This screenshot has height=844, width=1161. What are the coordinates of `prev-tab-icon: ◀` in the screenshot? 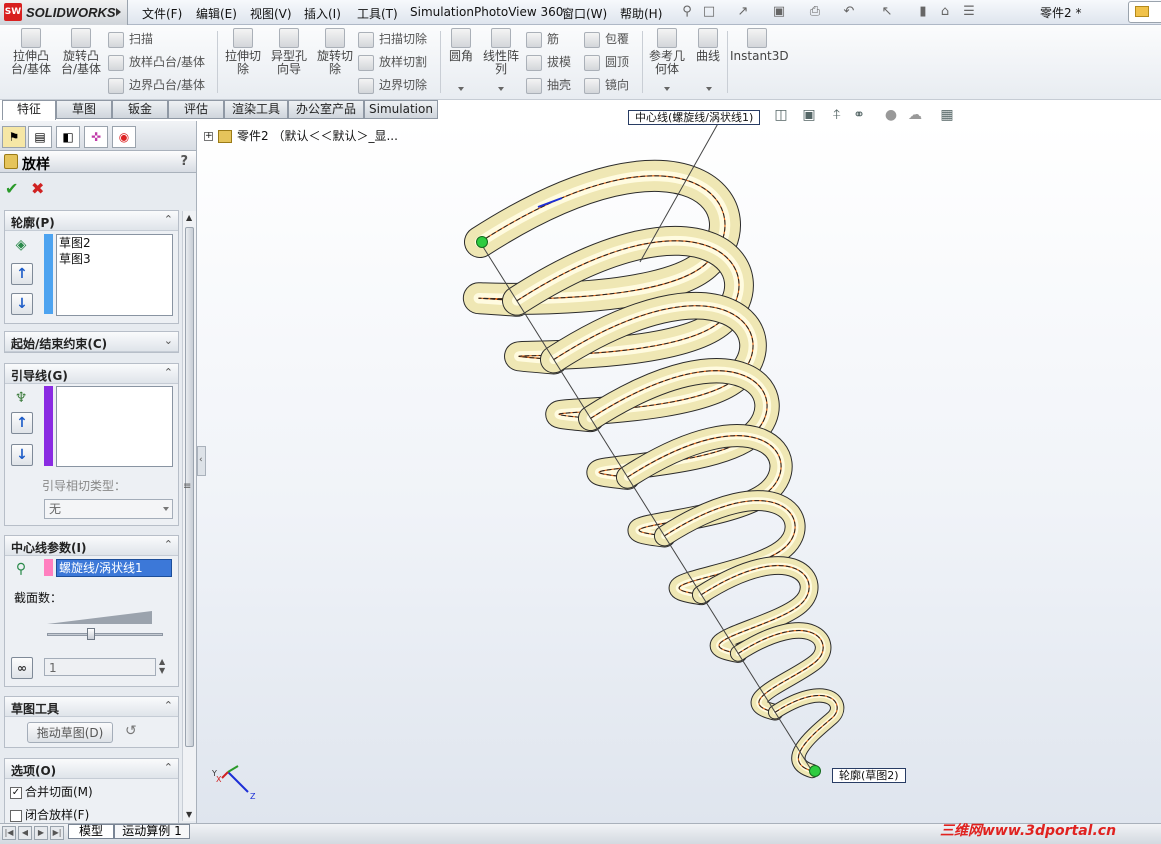 It's located at (25, 833).